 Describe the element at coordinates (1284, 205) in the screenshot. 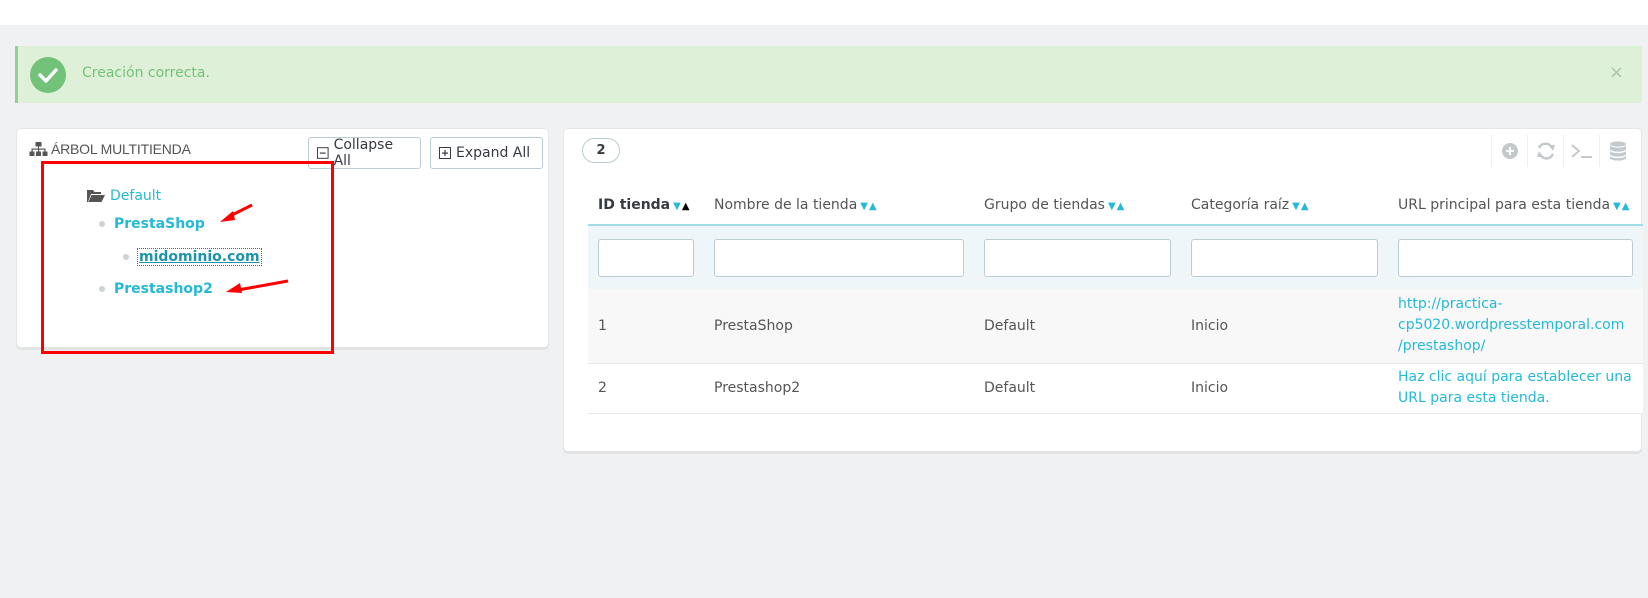

I see `column-header-category: Categoría raíz ▼▲` at that location.